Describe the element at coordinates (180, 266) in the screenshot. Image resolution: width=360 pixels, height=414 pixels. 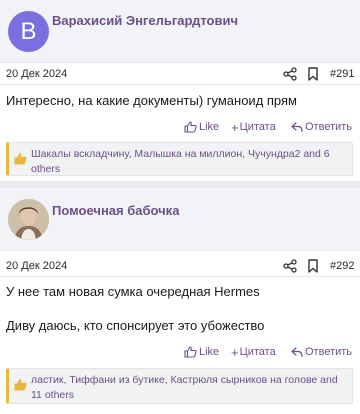
I see `post-meta: 20 Дек 2024 #292` at that location.